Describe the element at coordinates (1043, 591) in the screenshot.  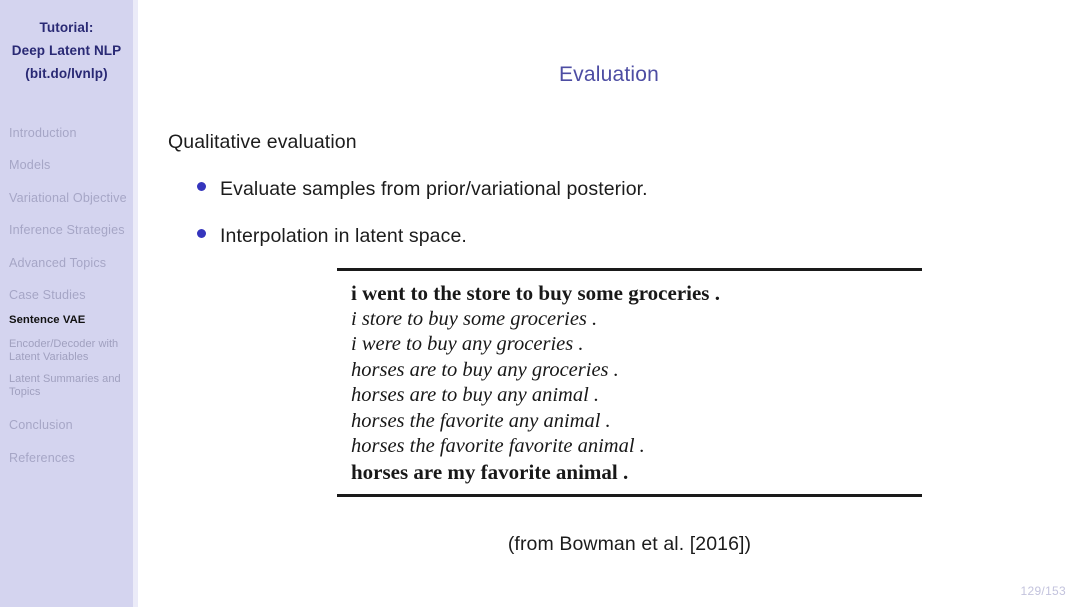
I see `page-number: 129/153` at that location.